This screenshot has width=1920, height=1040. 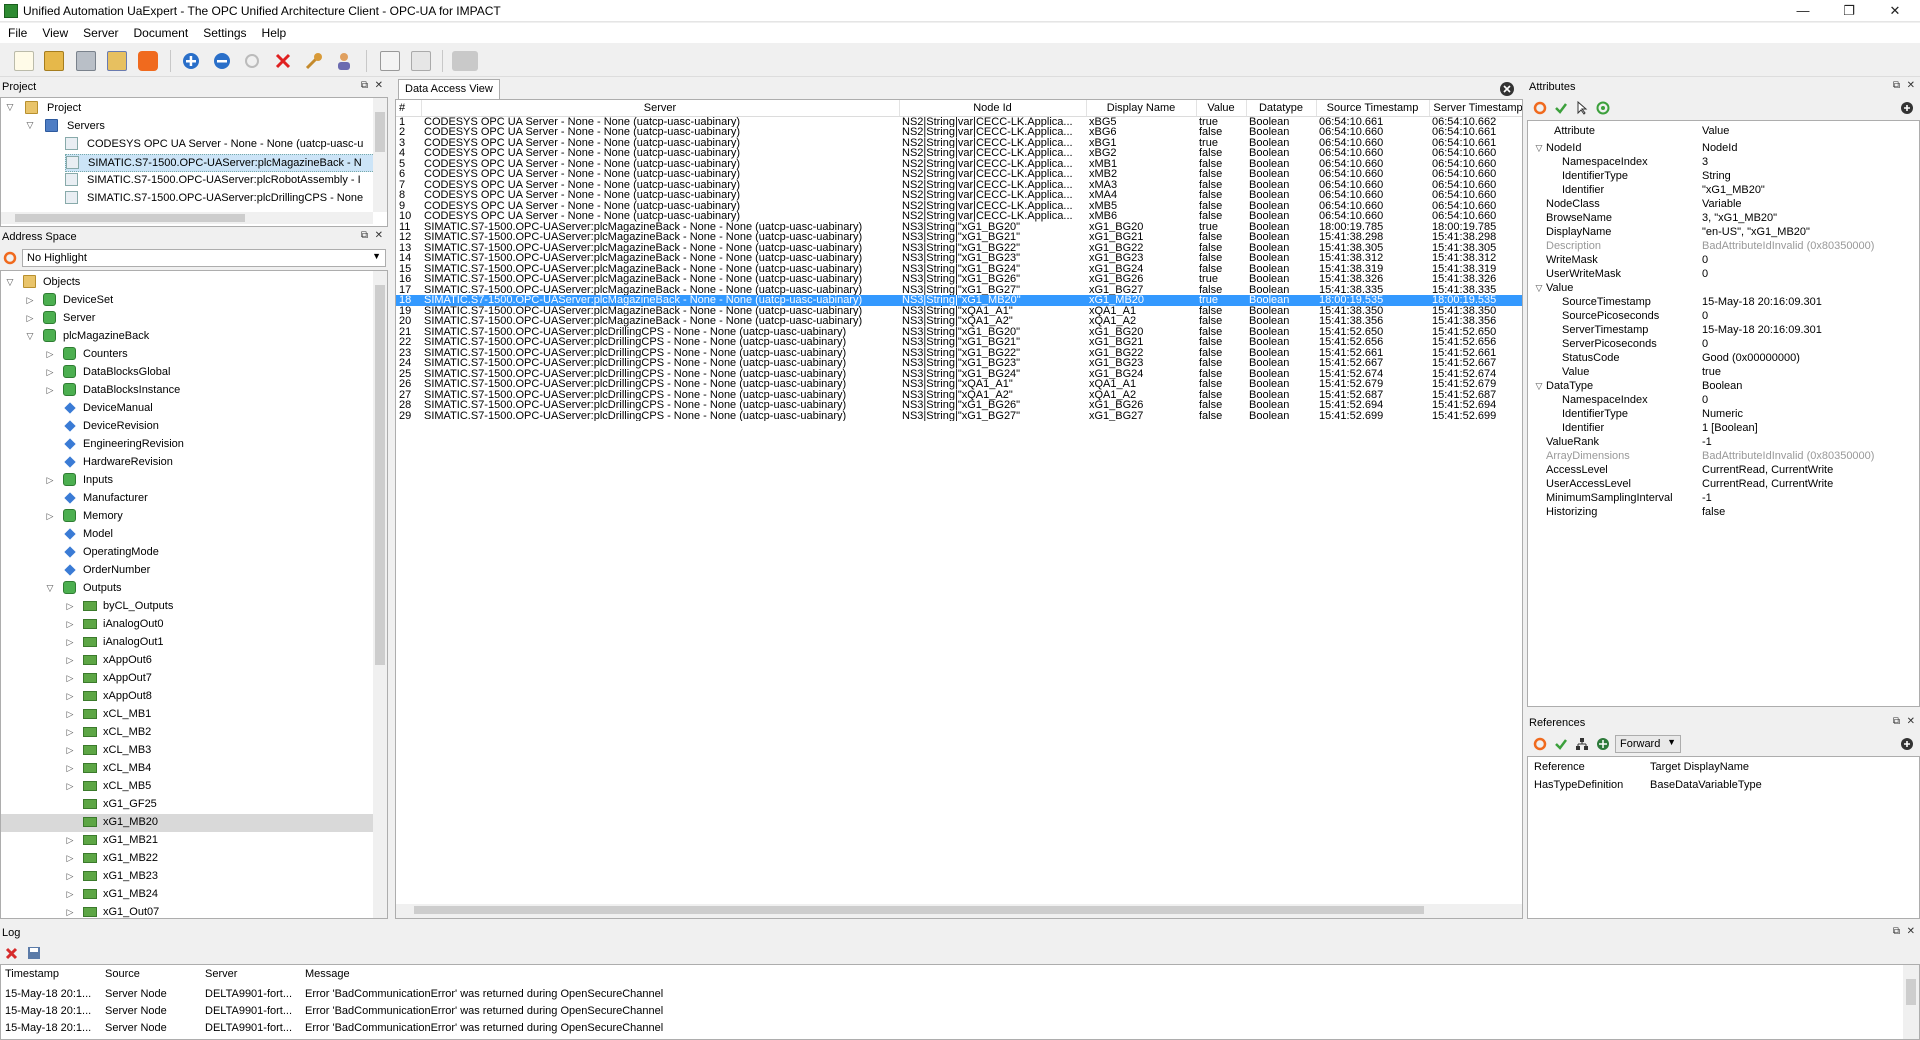 What do you see at coordinates (1372, 363) in the screenshot?
I see `source-timestamp: 15:41:52.667` at bounding box center [1372, 363].